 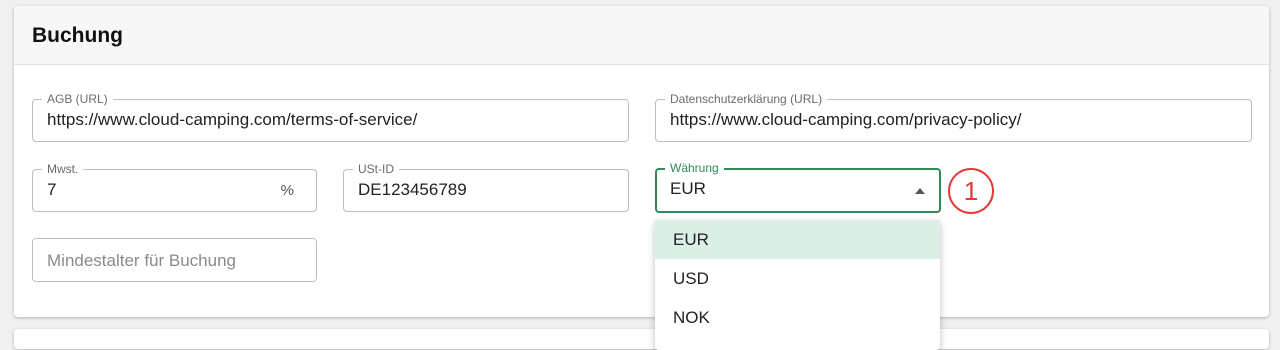 What do you see at coordinates (77, 35) in the screenshot?
I see `section-title: Buchung` at bounding box center [77, 35].